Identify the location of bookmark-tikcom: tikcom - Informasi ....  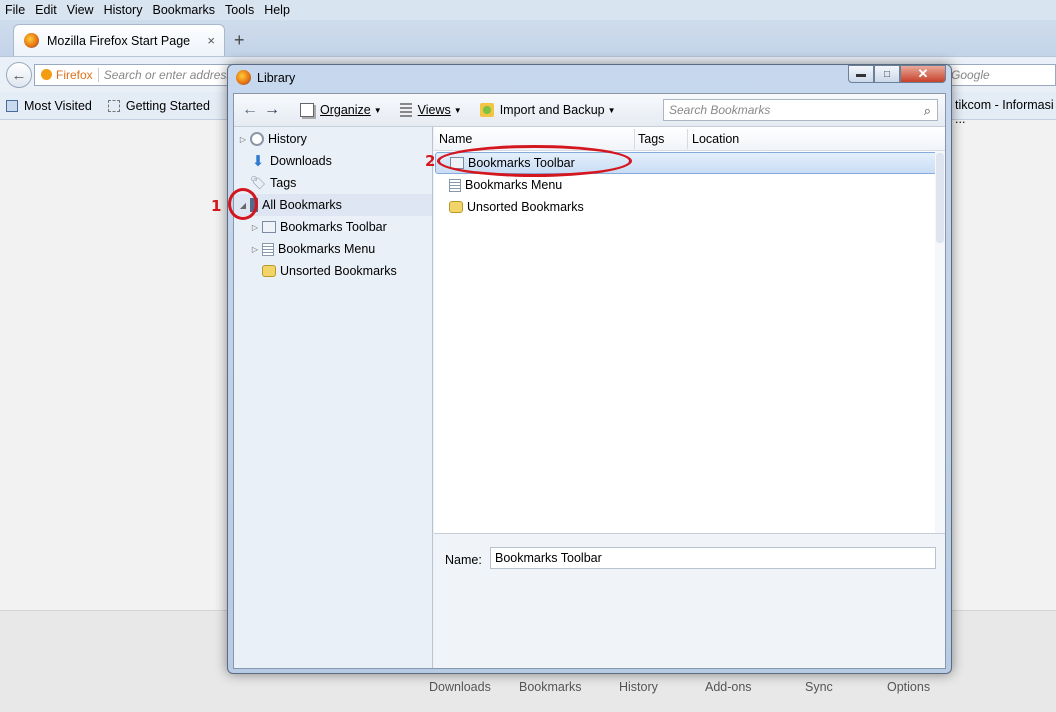
(1005, 112).